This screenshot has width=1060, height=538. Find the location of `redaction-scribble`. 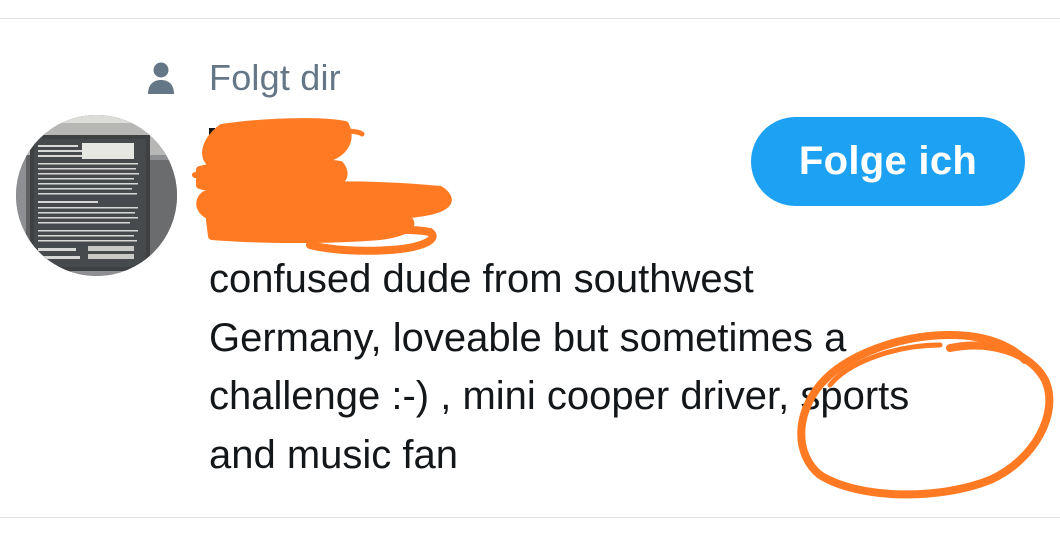

redaction-scribble is located at coordinates (322, 186).